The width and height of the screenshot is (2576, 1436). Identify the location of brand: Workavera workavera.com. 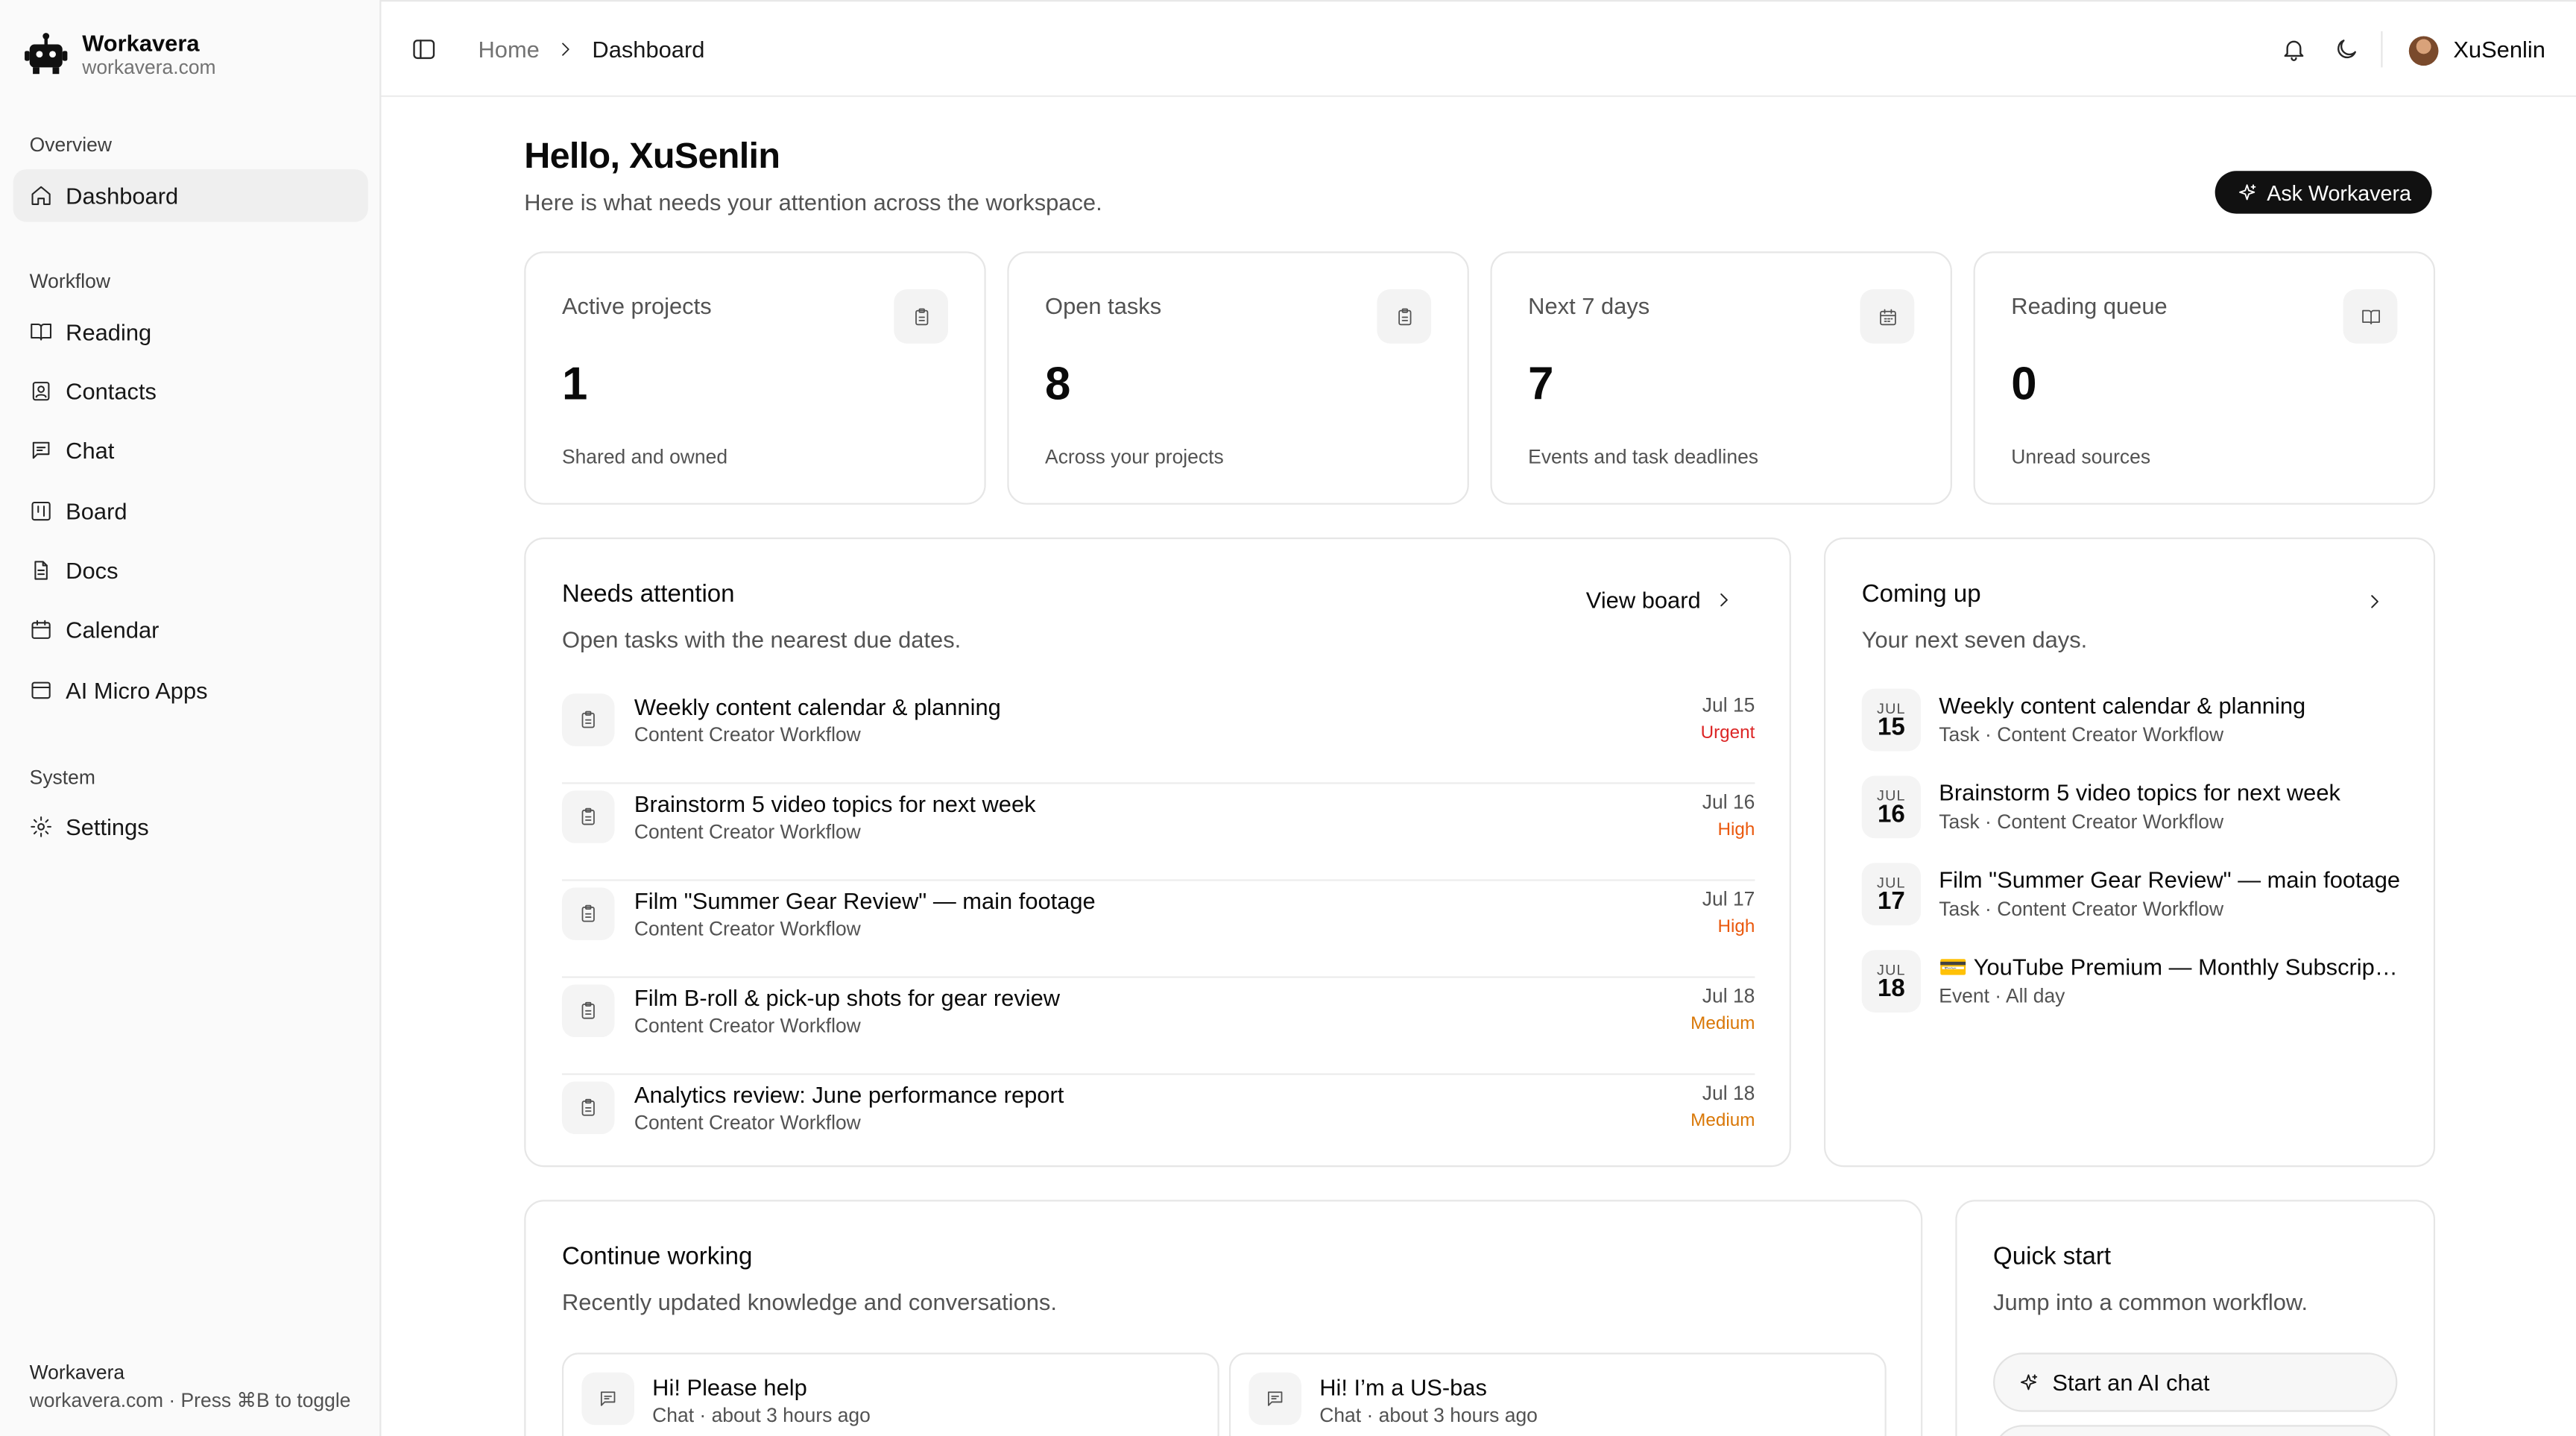
(119, 55).